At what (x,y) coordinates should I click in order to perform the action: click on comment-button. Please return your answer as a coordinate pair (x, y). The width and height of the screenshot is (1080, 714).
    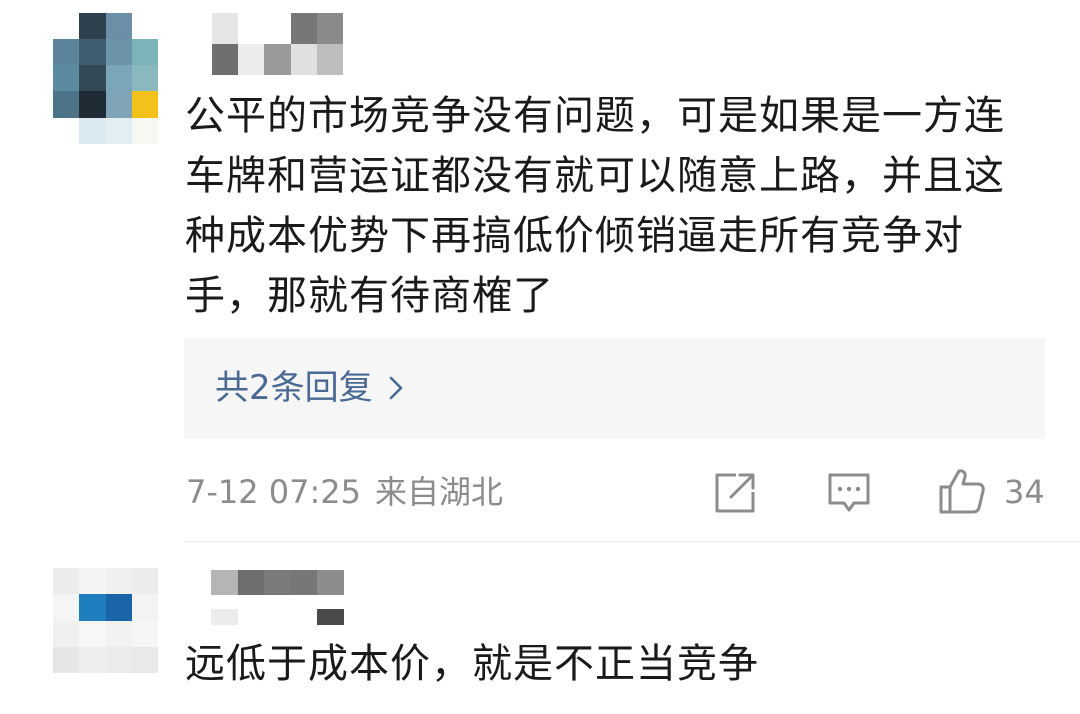
    Looking at the image, I should click on (849, 493).